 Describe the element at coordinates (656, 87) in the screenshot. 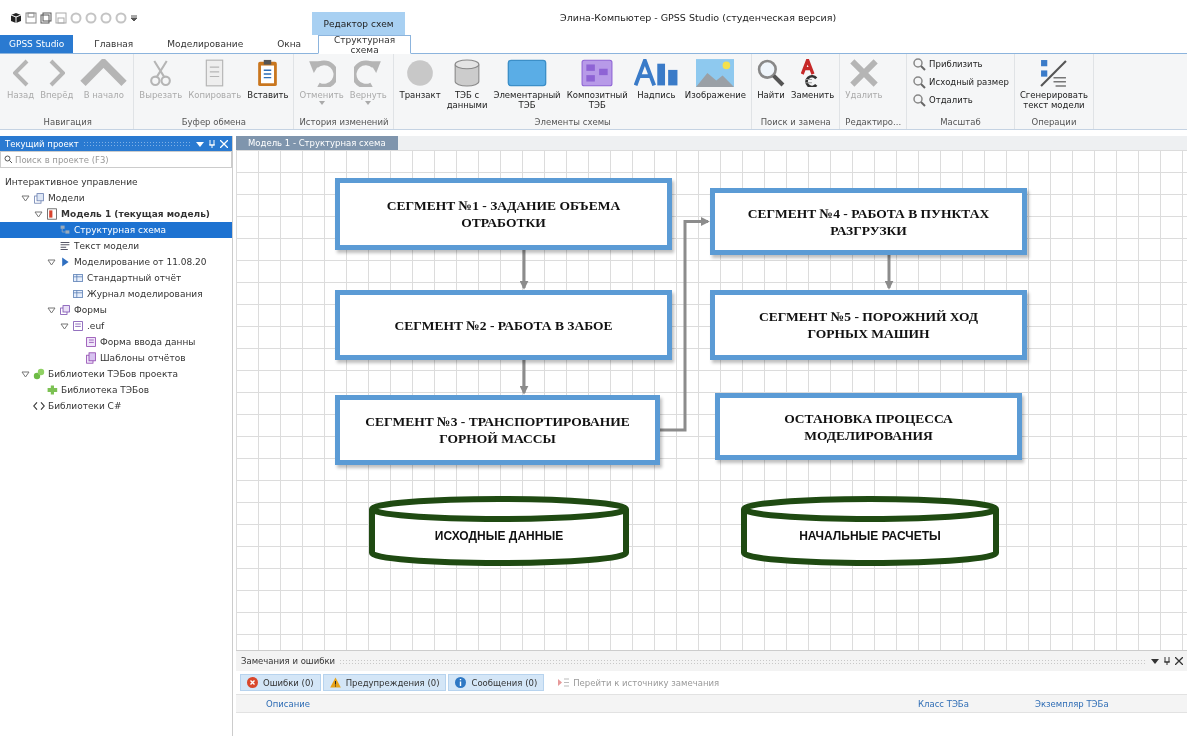

I see `ribbon-button: Надпись` at that location.